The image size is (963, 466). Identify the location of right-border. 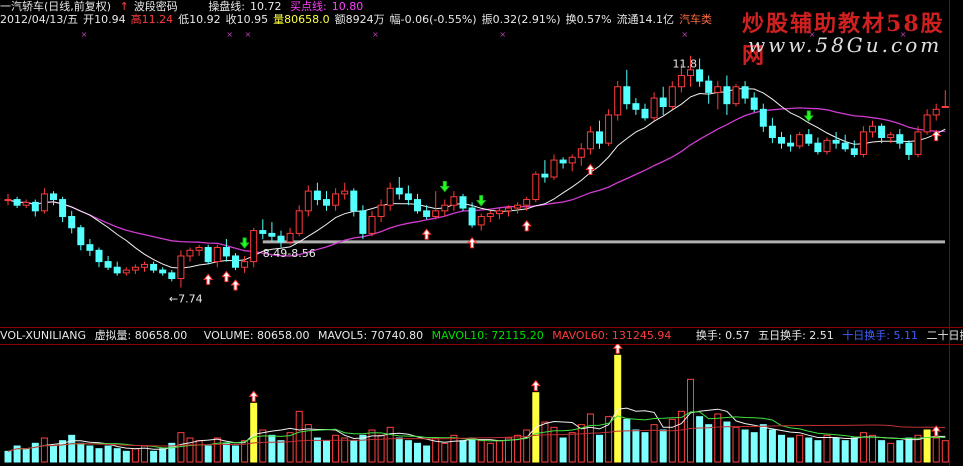
(949, 233).